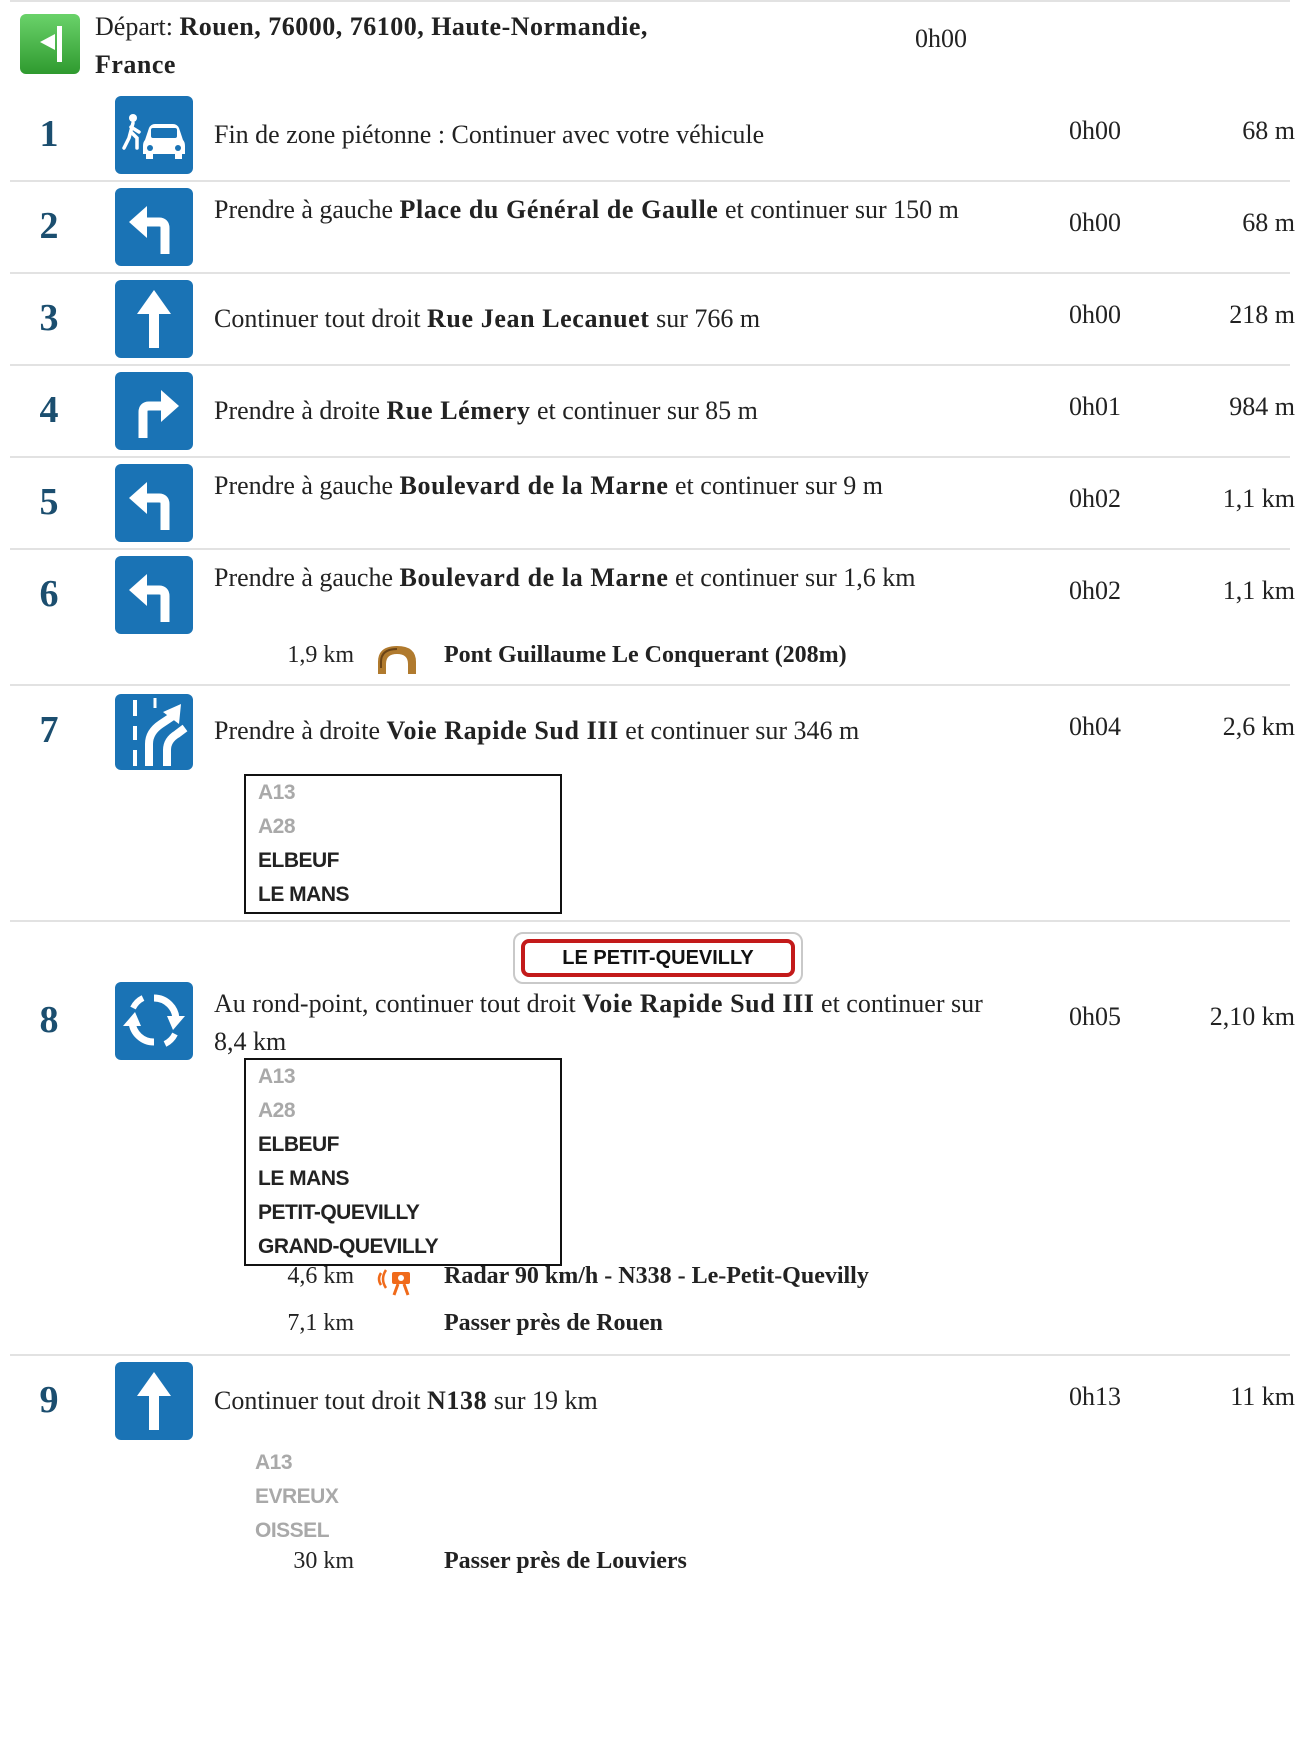 The image size is (1300, 1748). Describe the element at coordinates (1095, 406) in the screenshot. I see `step-time: 0h01` at that location.